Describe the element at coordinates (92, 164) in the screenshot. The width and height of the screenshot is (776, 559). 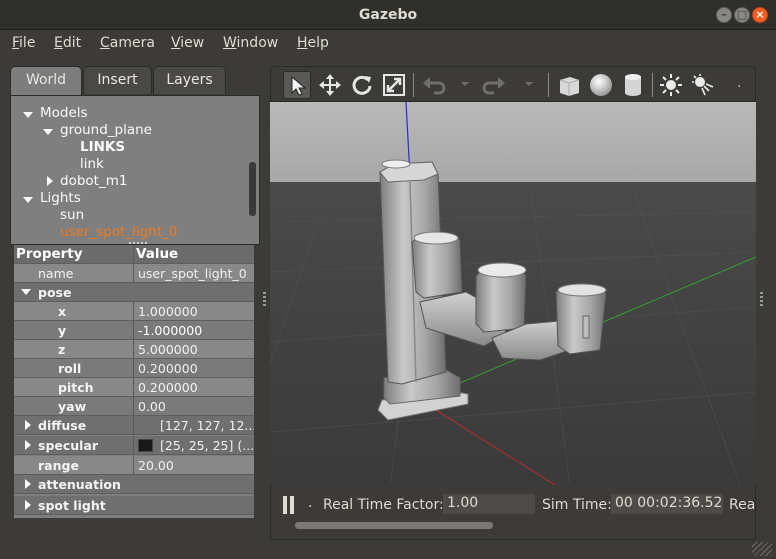
I see `tree-item-link: link` at that location.